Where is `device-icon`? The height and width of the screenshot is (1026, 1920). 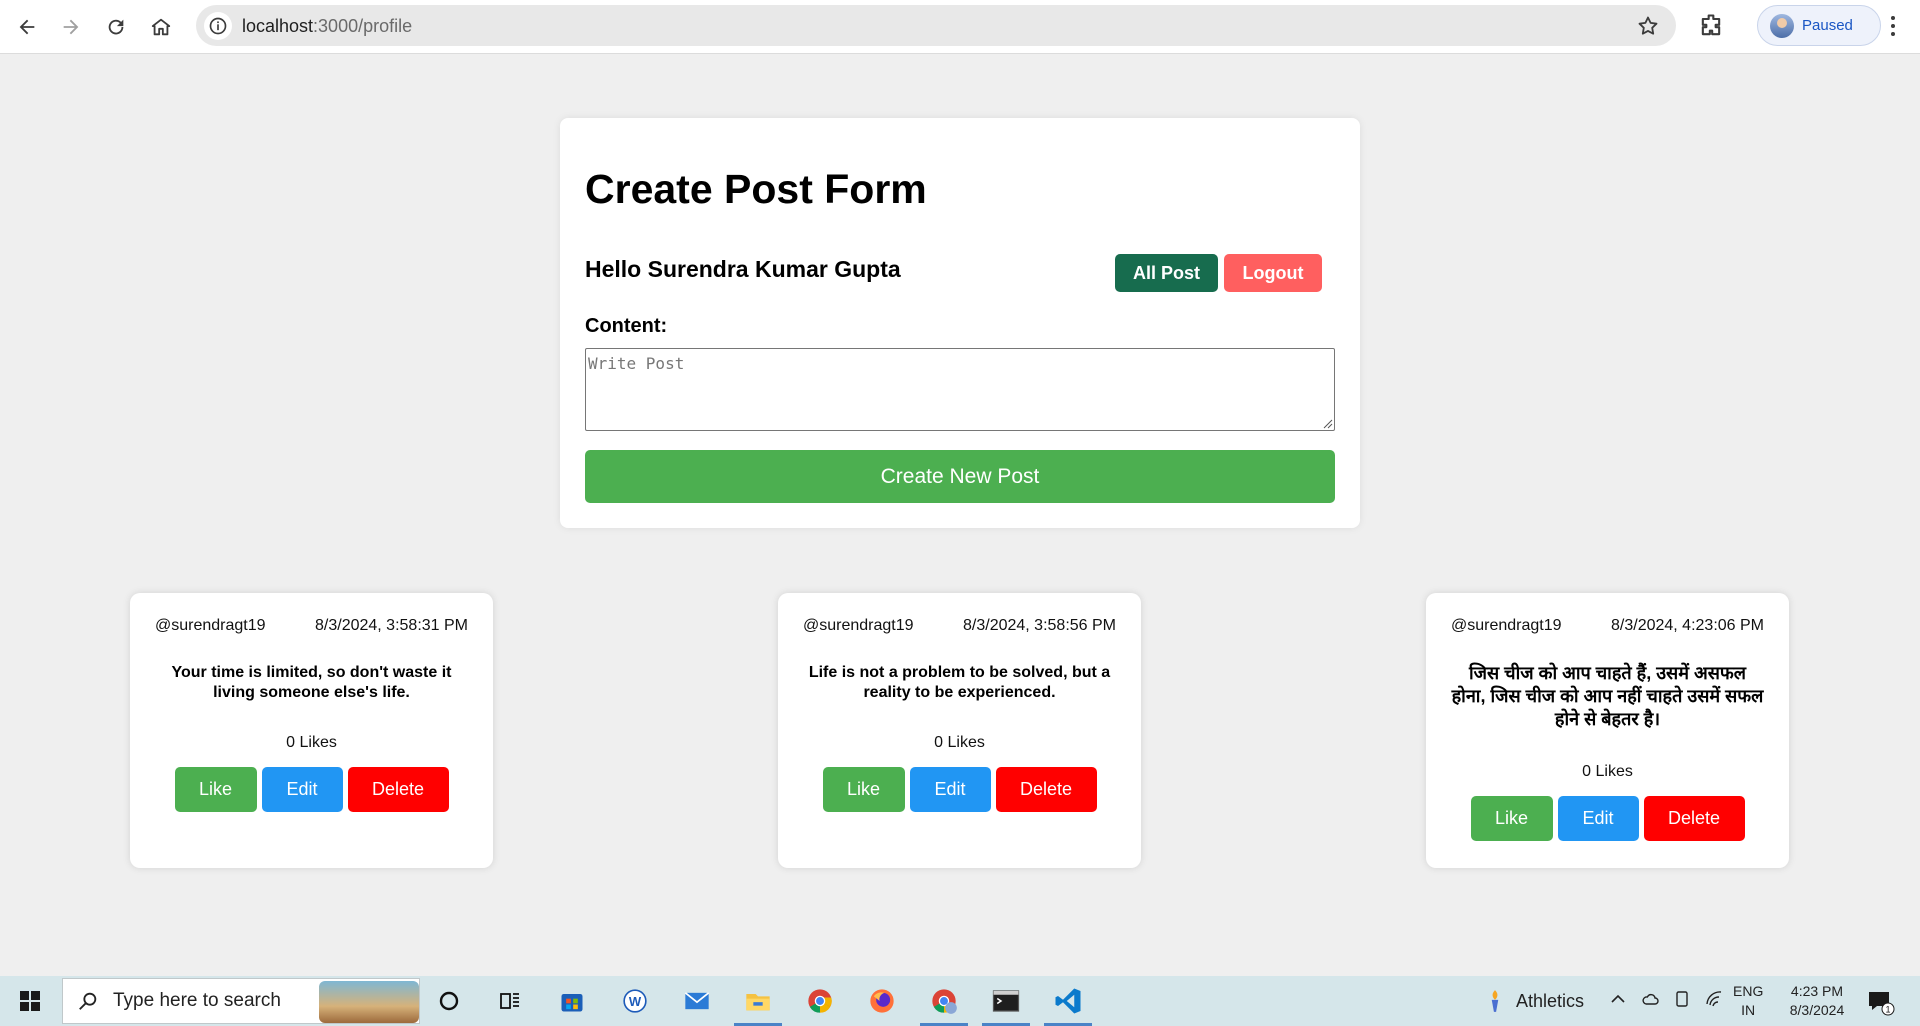
device-icon is located at coordinates (1682, 999).